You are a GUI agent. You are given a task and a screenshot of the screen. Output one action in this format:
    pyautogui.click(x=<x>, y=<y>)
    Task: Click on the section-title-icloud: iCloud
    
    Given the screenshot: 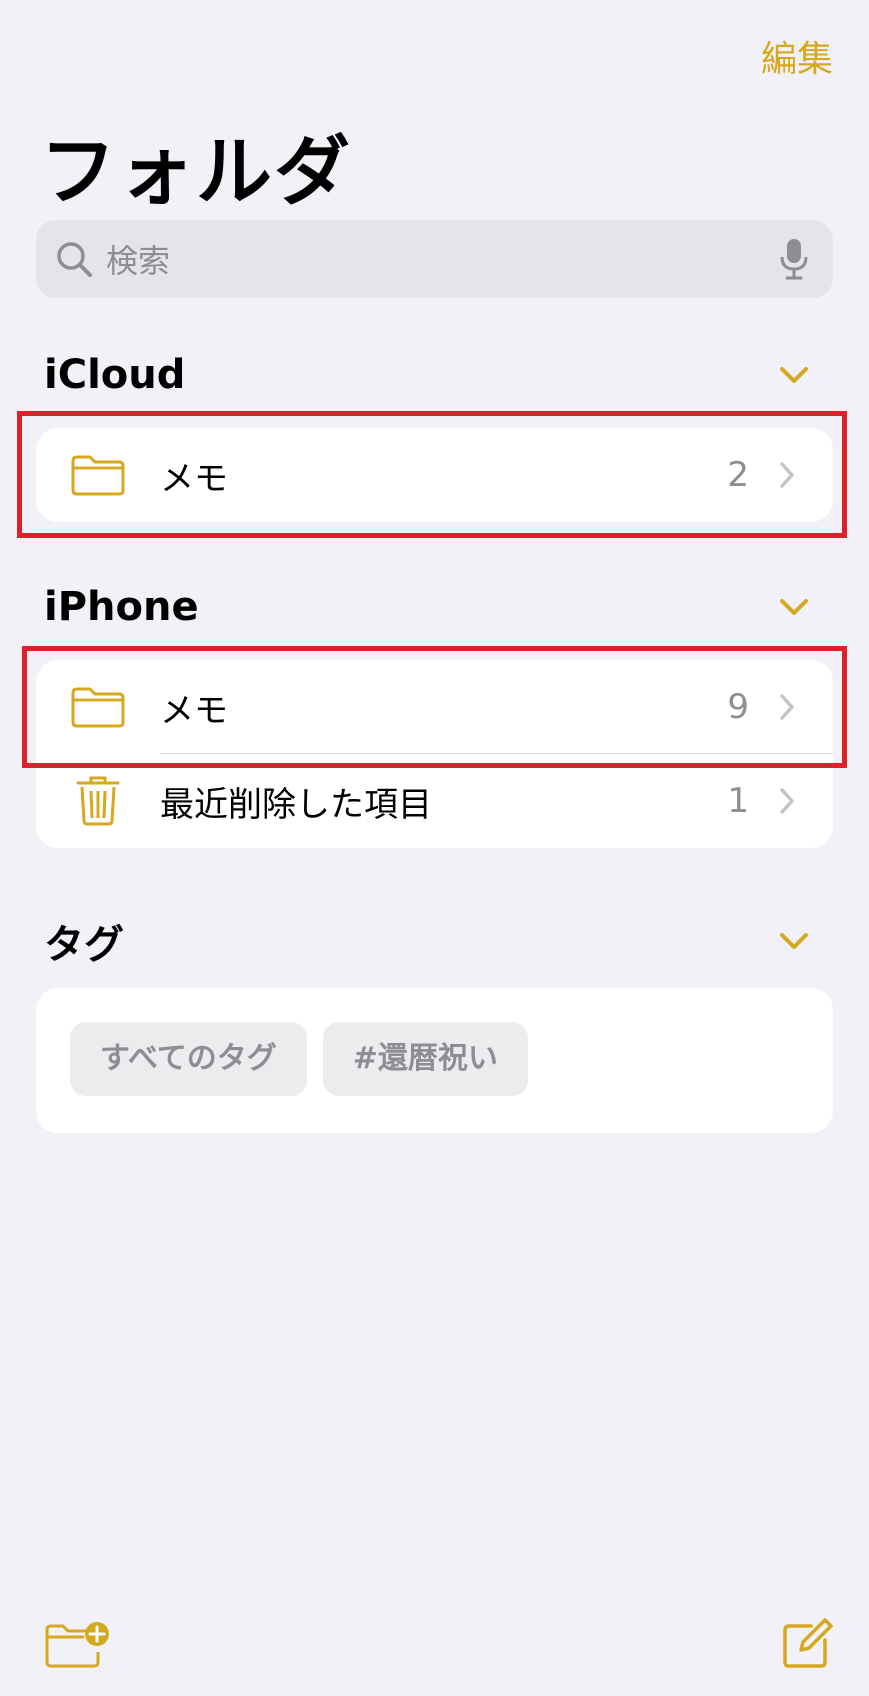 What is the action you would take?
    pyautogui.click(x=115, y=375)
    